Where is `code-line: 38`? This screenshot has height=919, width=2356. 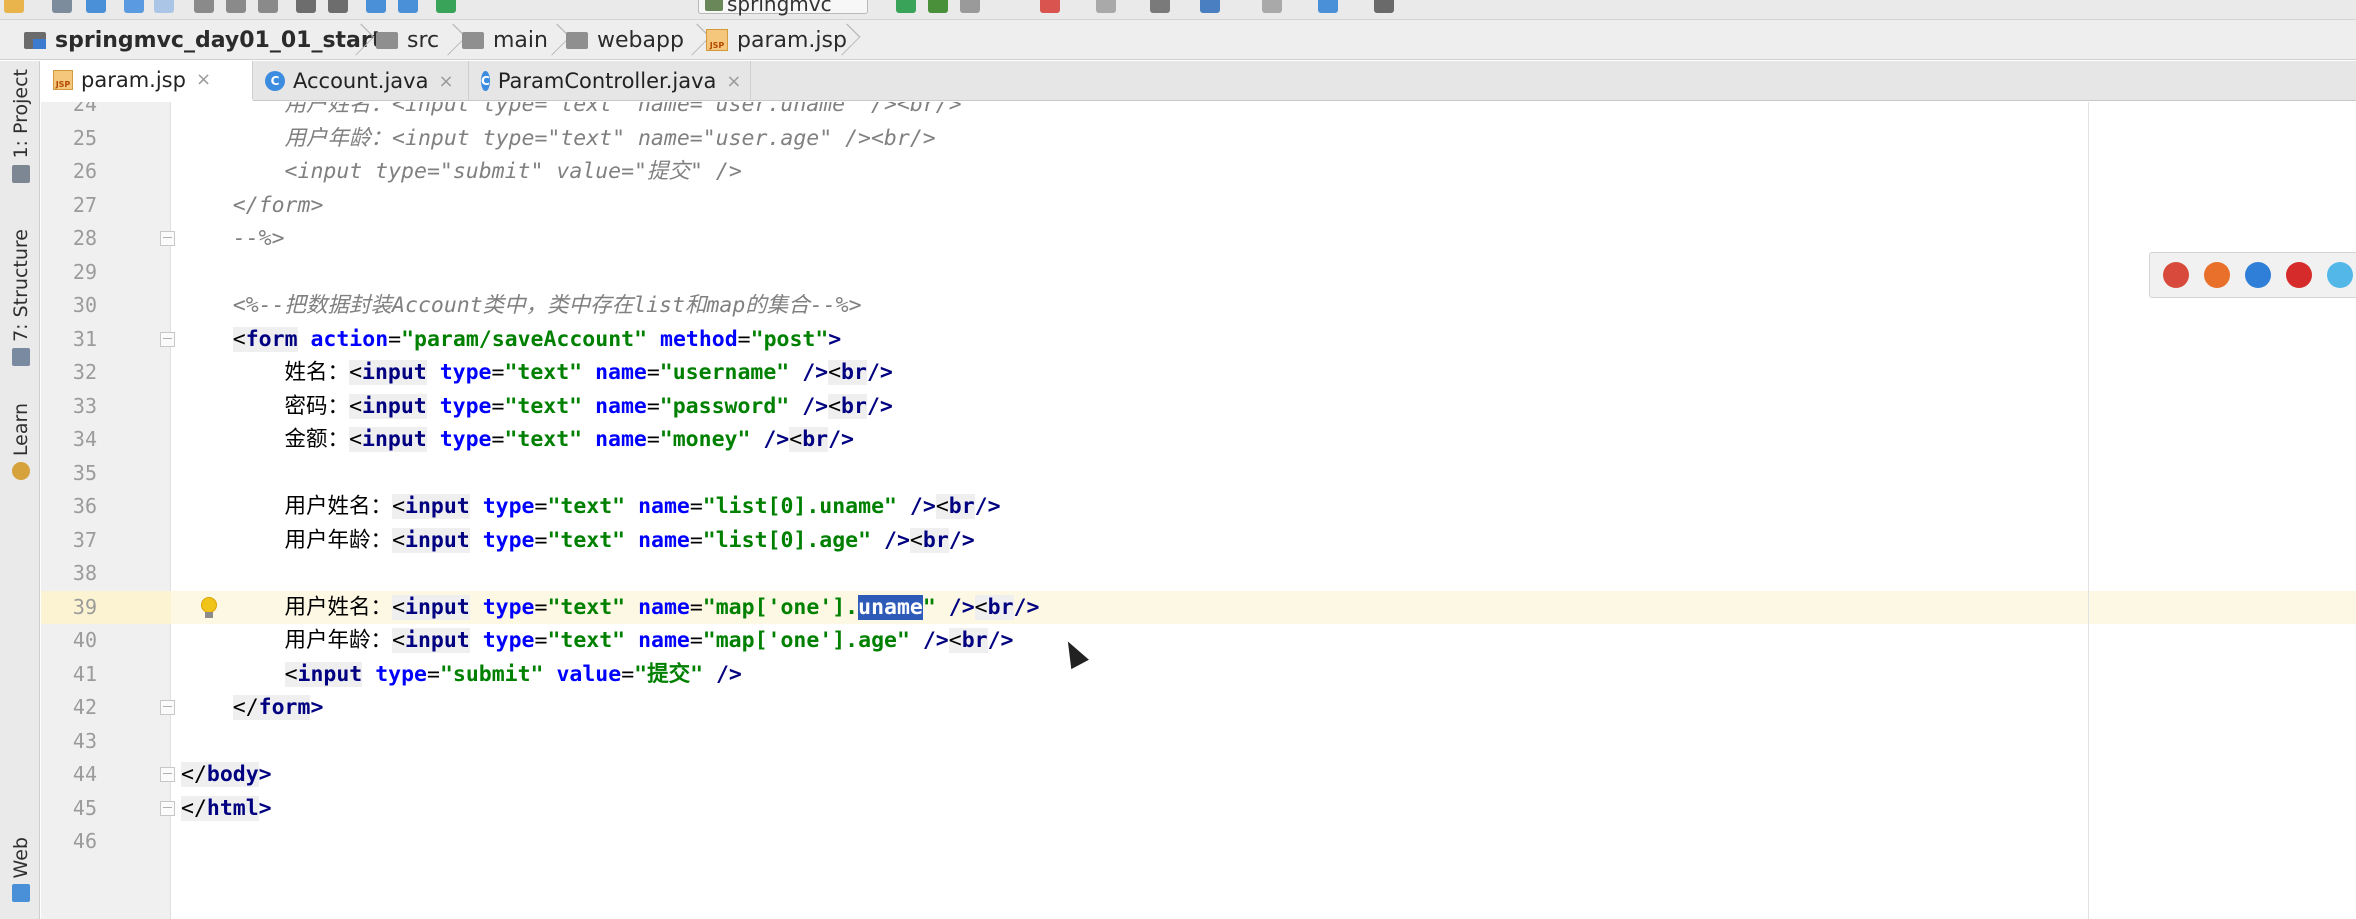 code-line: 38 is located at coordinates (1198, 574).